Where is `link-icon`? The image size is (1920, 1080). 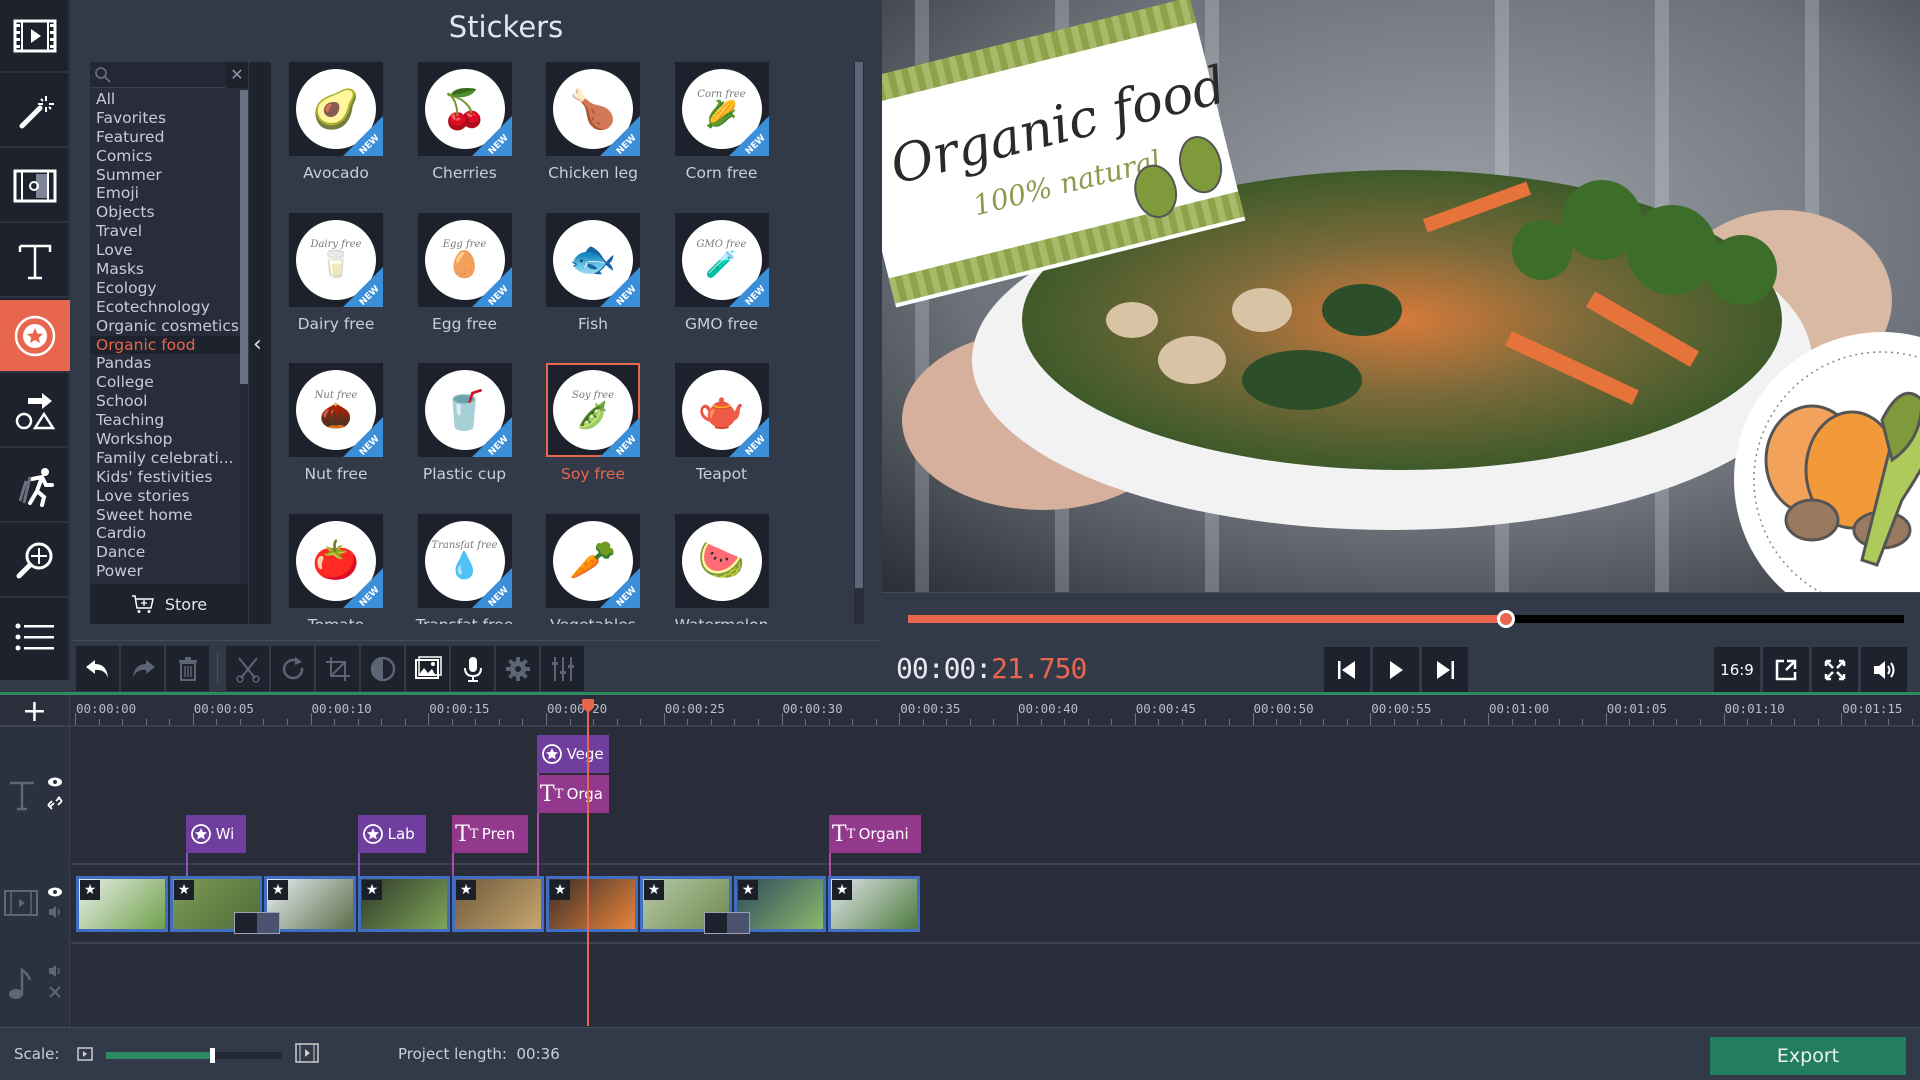
link-icon is located at coordinates (55, 803).